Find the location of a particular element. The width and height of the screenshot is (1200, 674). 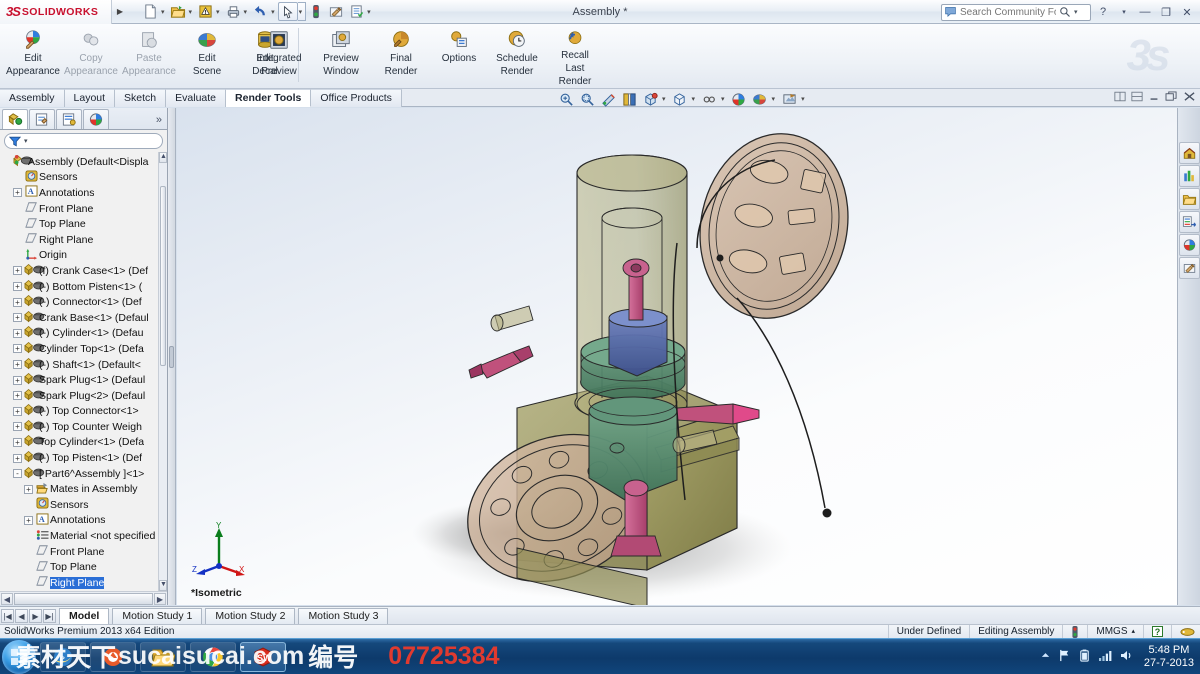

tab-layout: Layout is located at coordinates (90, 98).